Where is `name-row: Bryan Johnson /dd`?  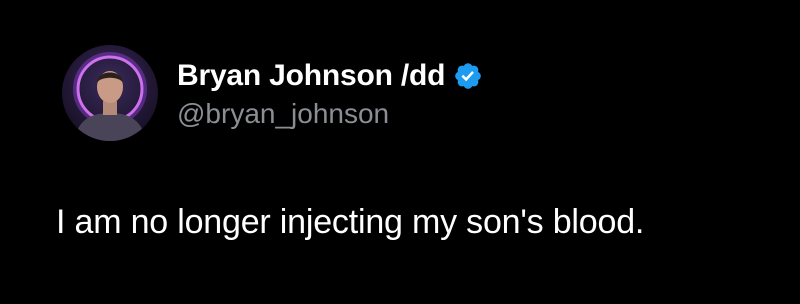
name-row: Bryan Johnson /dd is located at coordinates (330, 76).